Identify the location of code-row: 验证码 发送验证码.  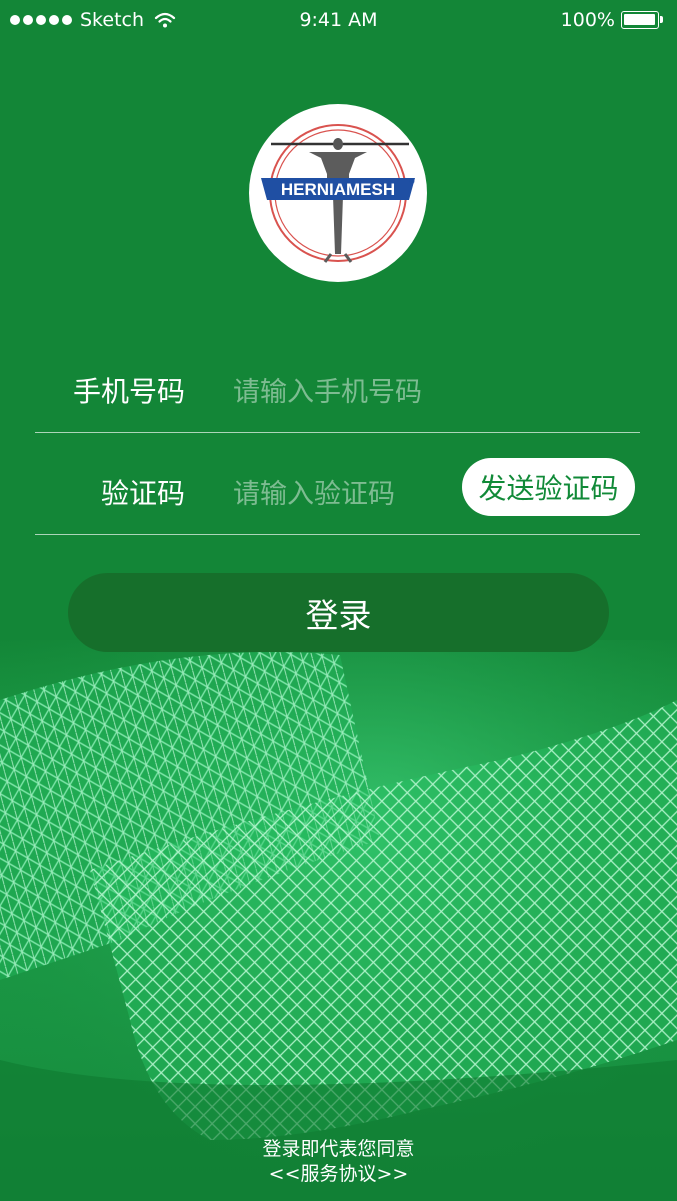
(337, 484).